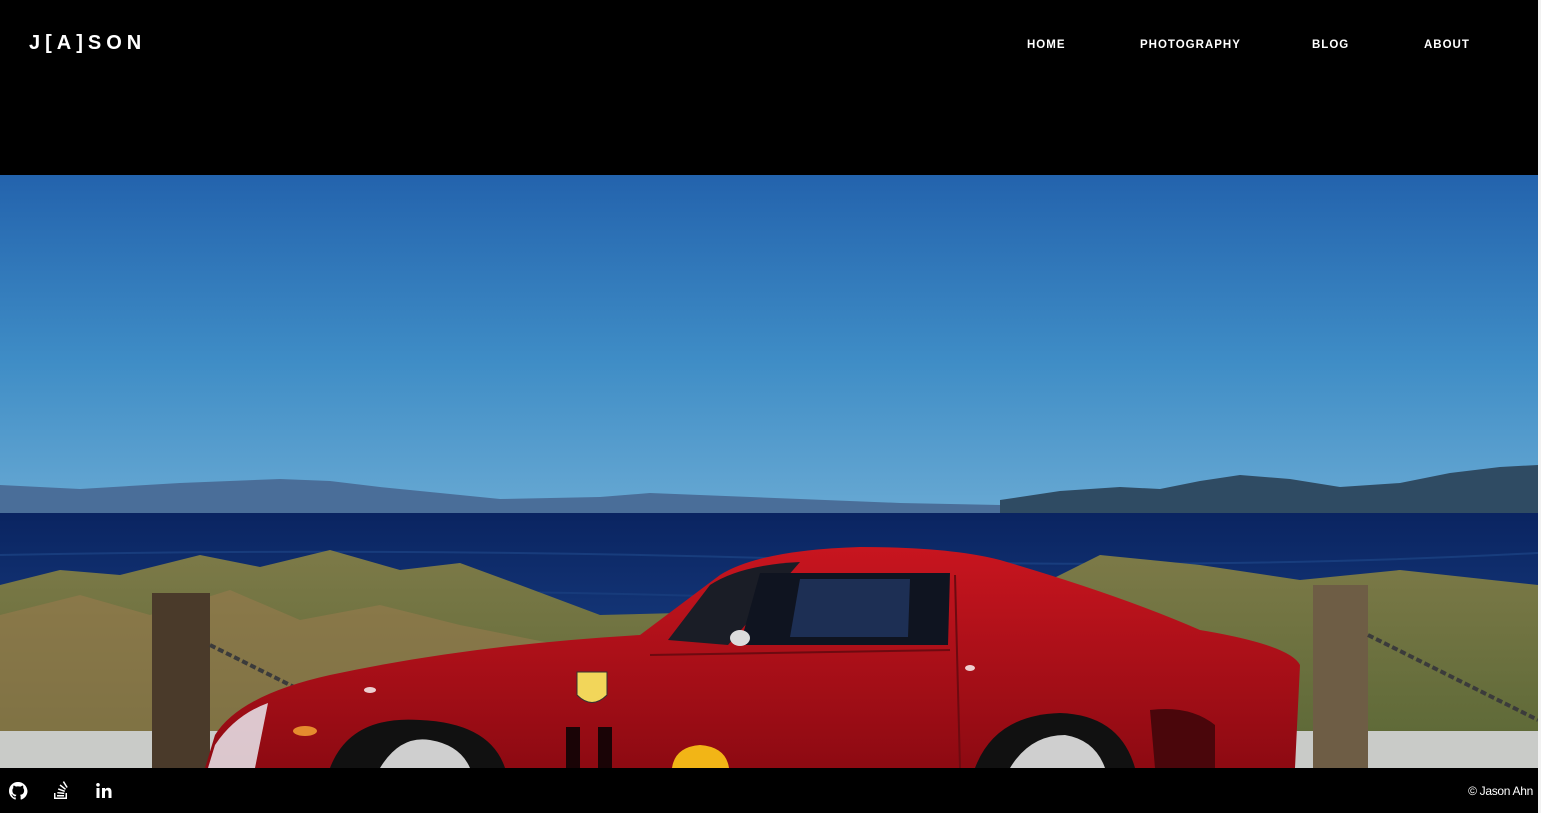 This screenshot has height=813, width=1541. I want to click on nav-about-link: ABOUT, so click(1447, 45).